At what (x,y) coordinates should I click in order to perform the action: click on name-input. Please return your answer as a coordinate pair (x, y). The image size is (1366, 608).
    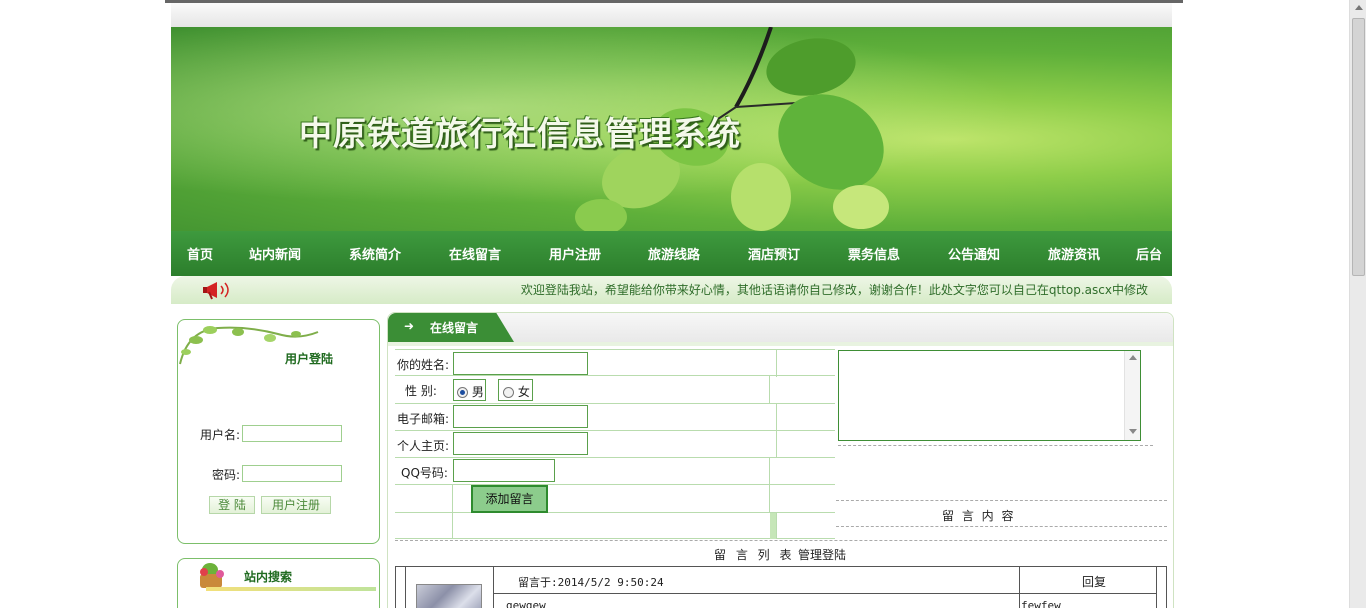
    Looking at the image, I should click on (520, 363).